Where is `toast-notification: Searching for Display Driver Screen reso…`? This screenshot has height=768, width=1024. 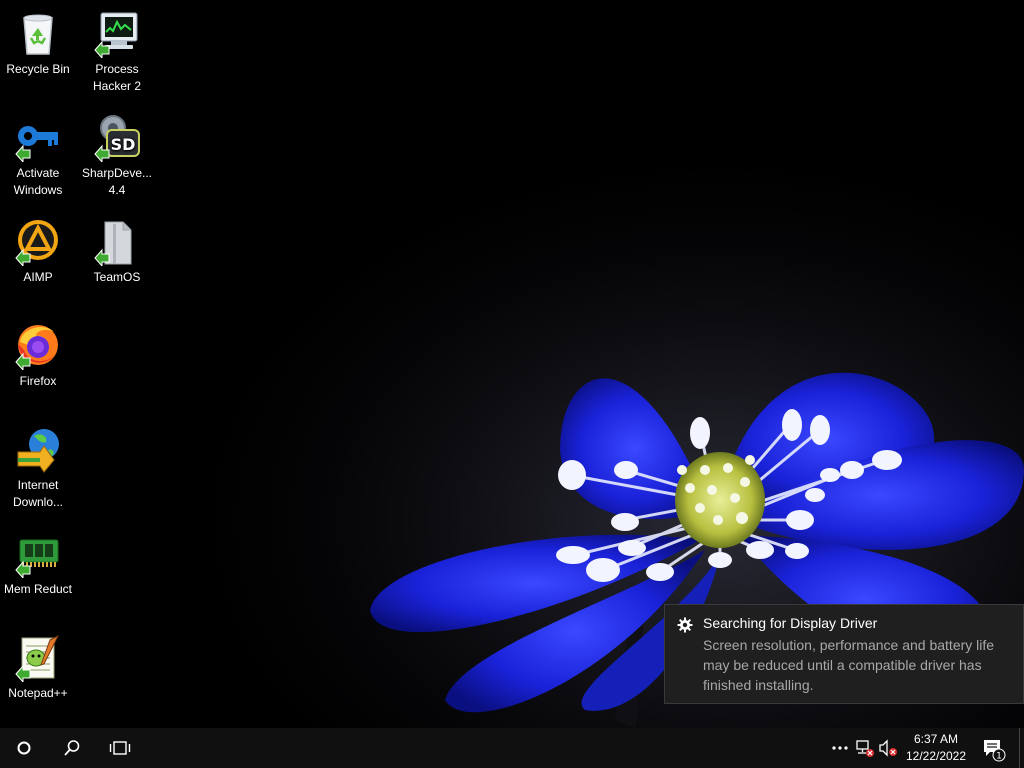
toast-notification: Searching for Display Driver Screen reso… is located at coordinates (844, 654).